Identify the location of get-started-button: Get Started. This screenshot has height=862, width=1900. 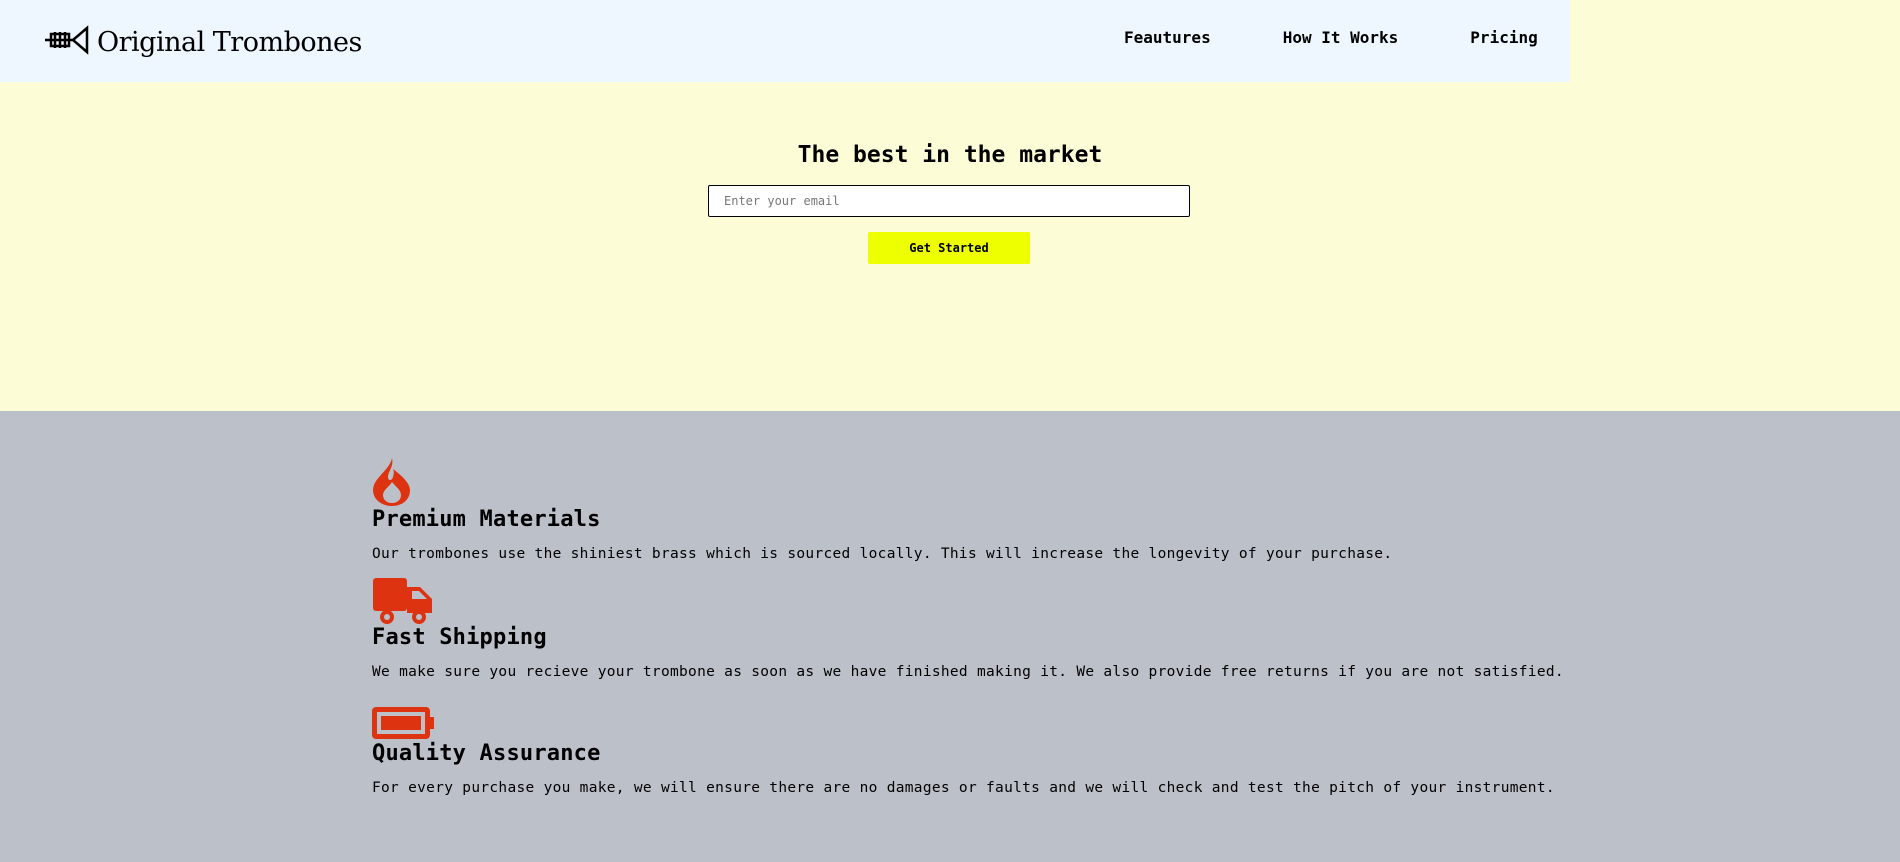
(949, 248).